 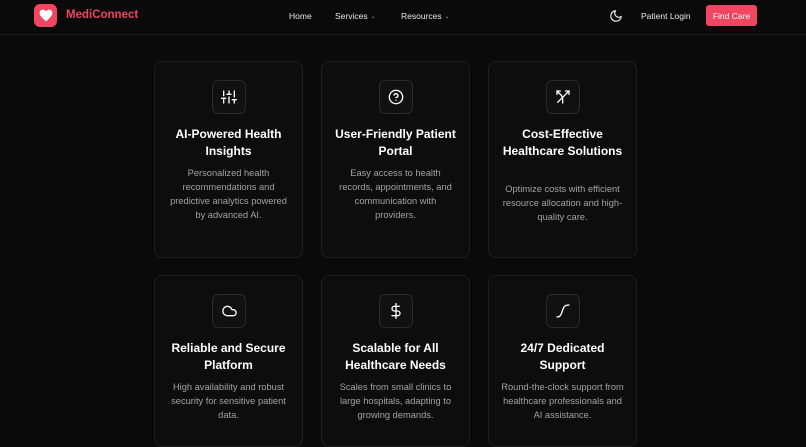 I want to click on feature-title: Reliable and Secure Platform, so click(x=228, y=356).